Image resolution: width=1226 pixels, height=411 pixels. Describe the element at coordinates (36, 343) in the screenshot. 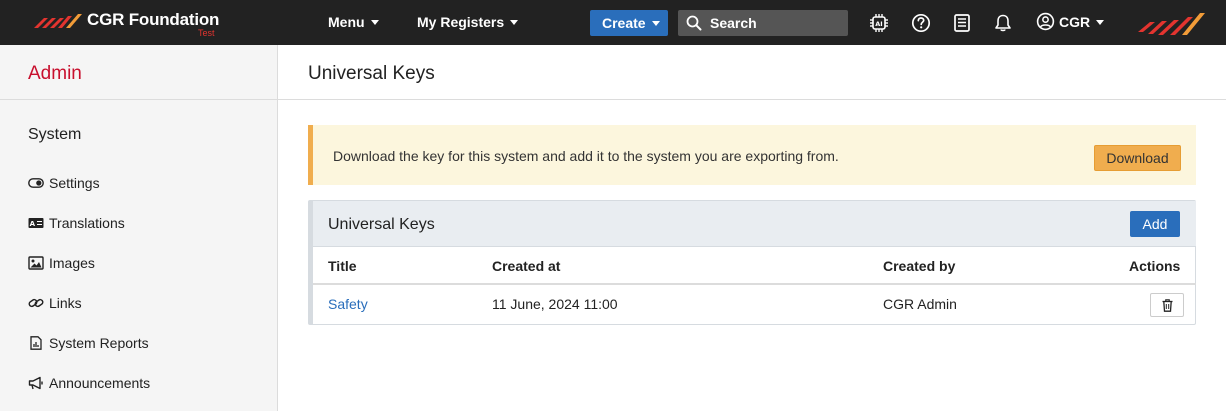

I see `report-icon` at that location.